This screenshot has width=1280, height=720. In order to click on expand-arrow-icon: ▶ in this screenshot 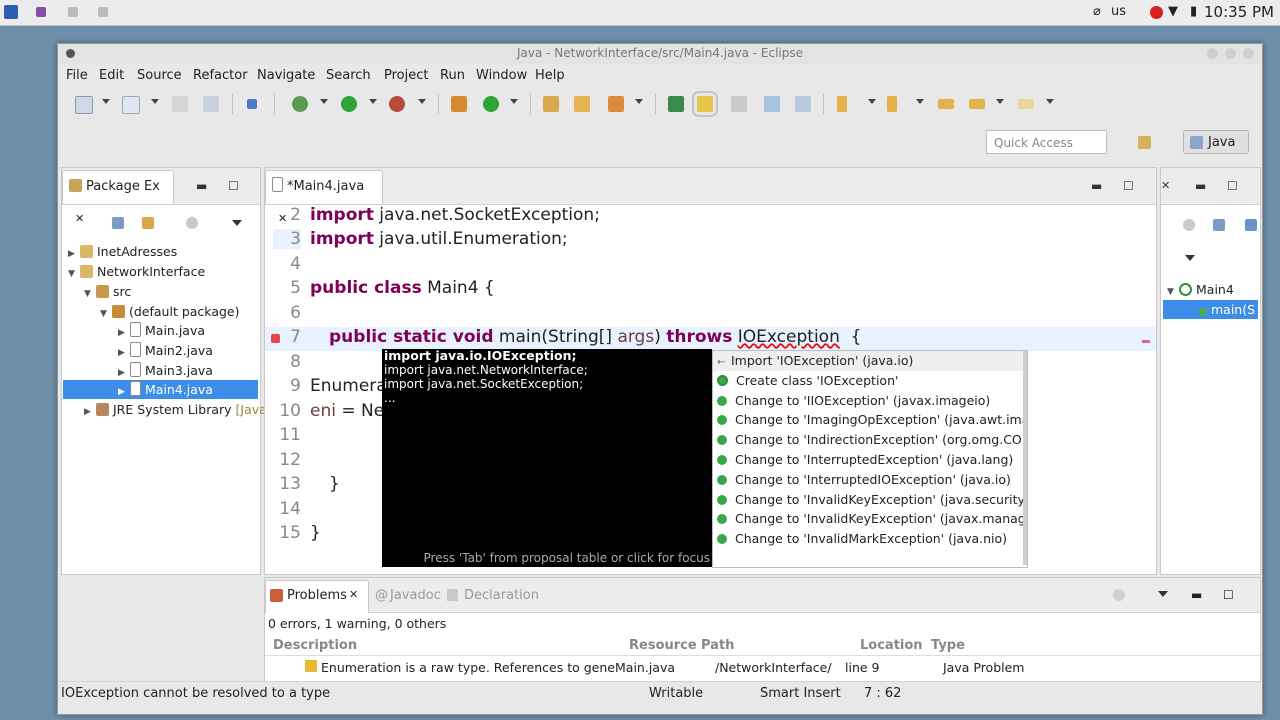, I will do `click(90, 412)`.